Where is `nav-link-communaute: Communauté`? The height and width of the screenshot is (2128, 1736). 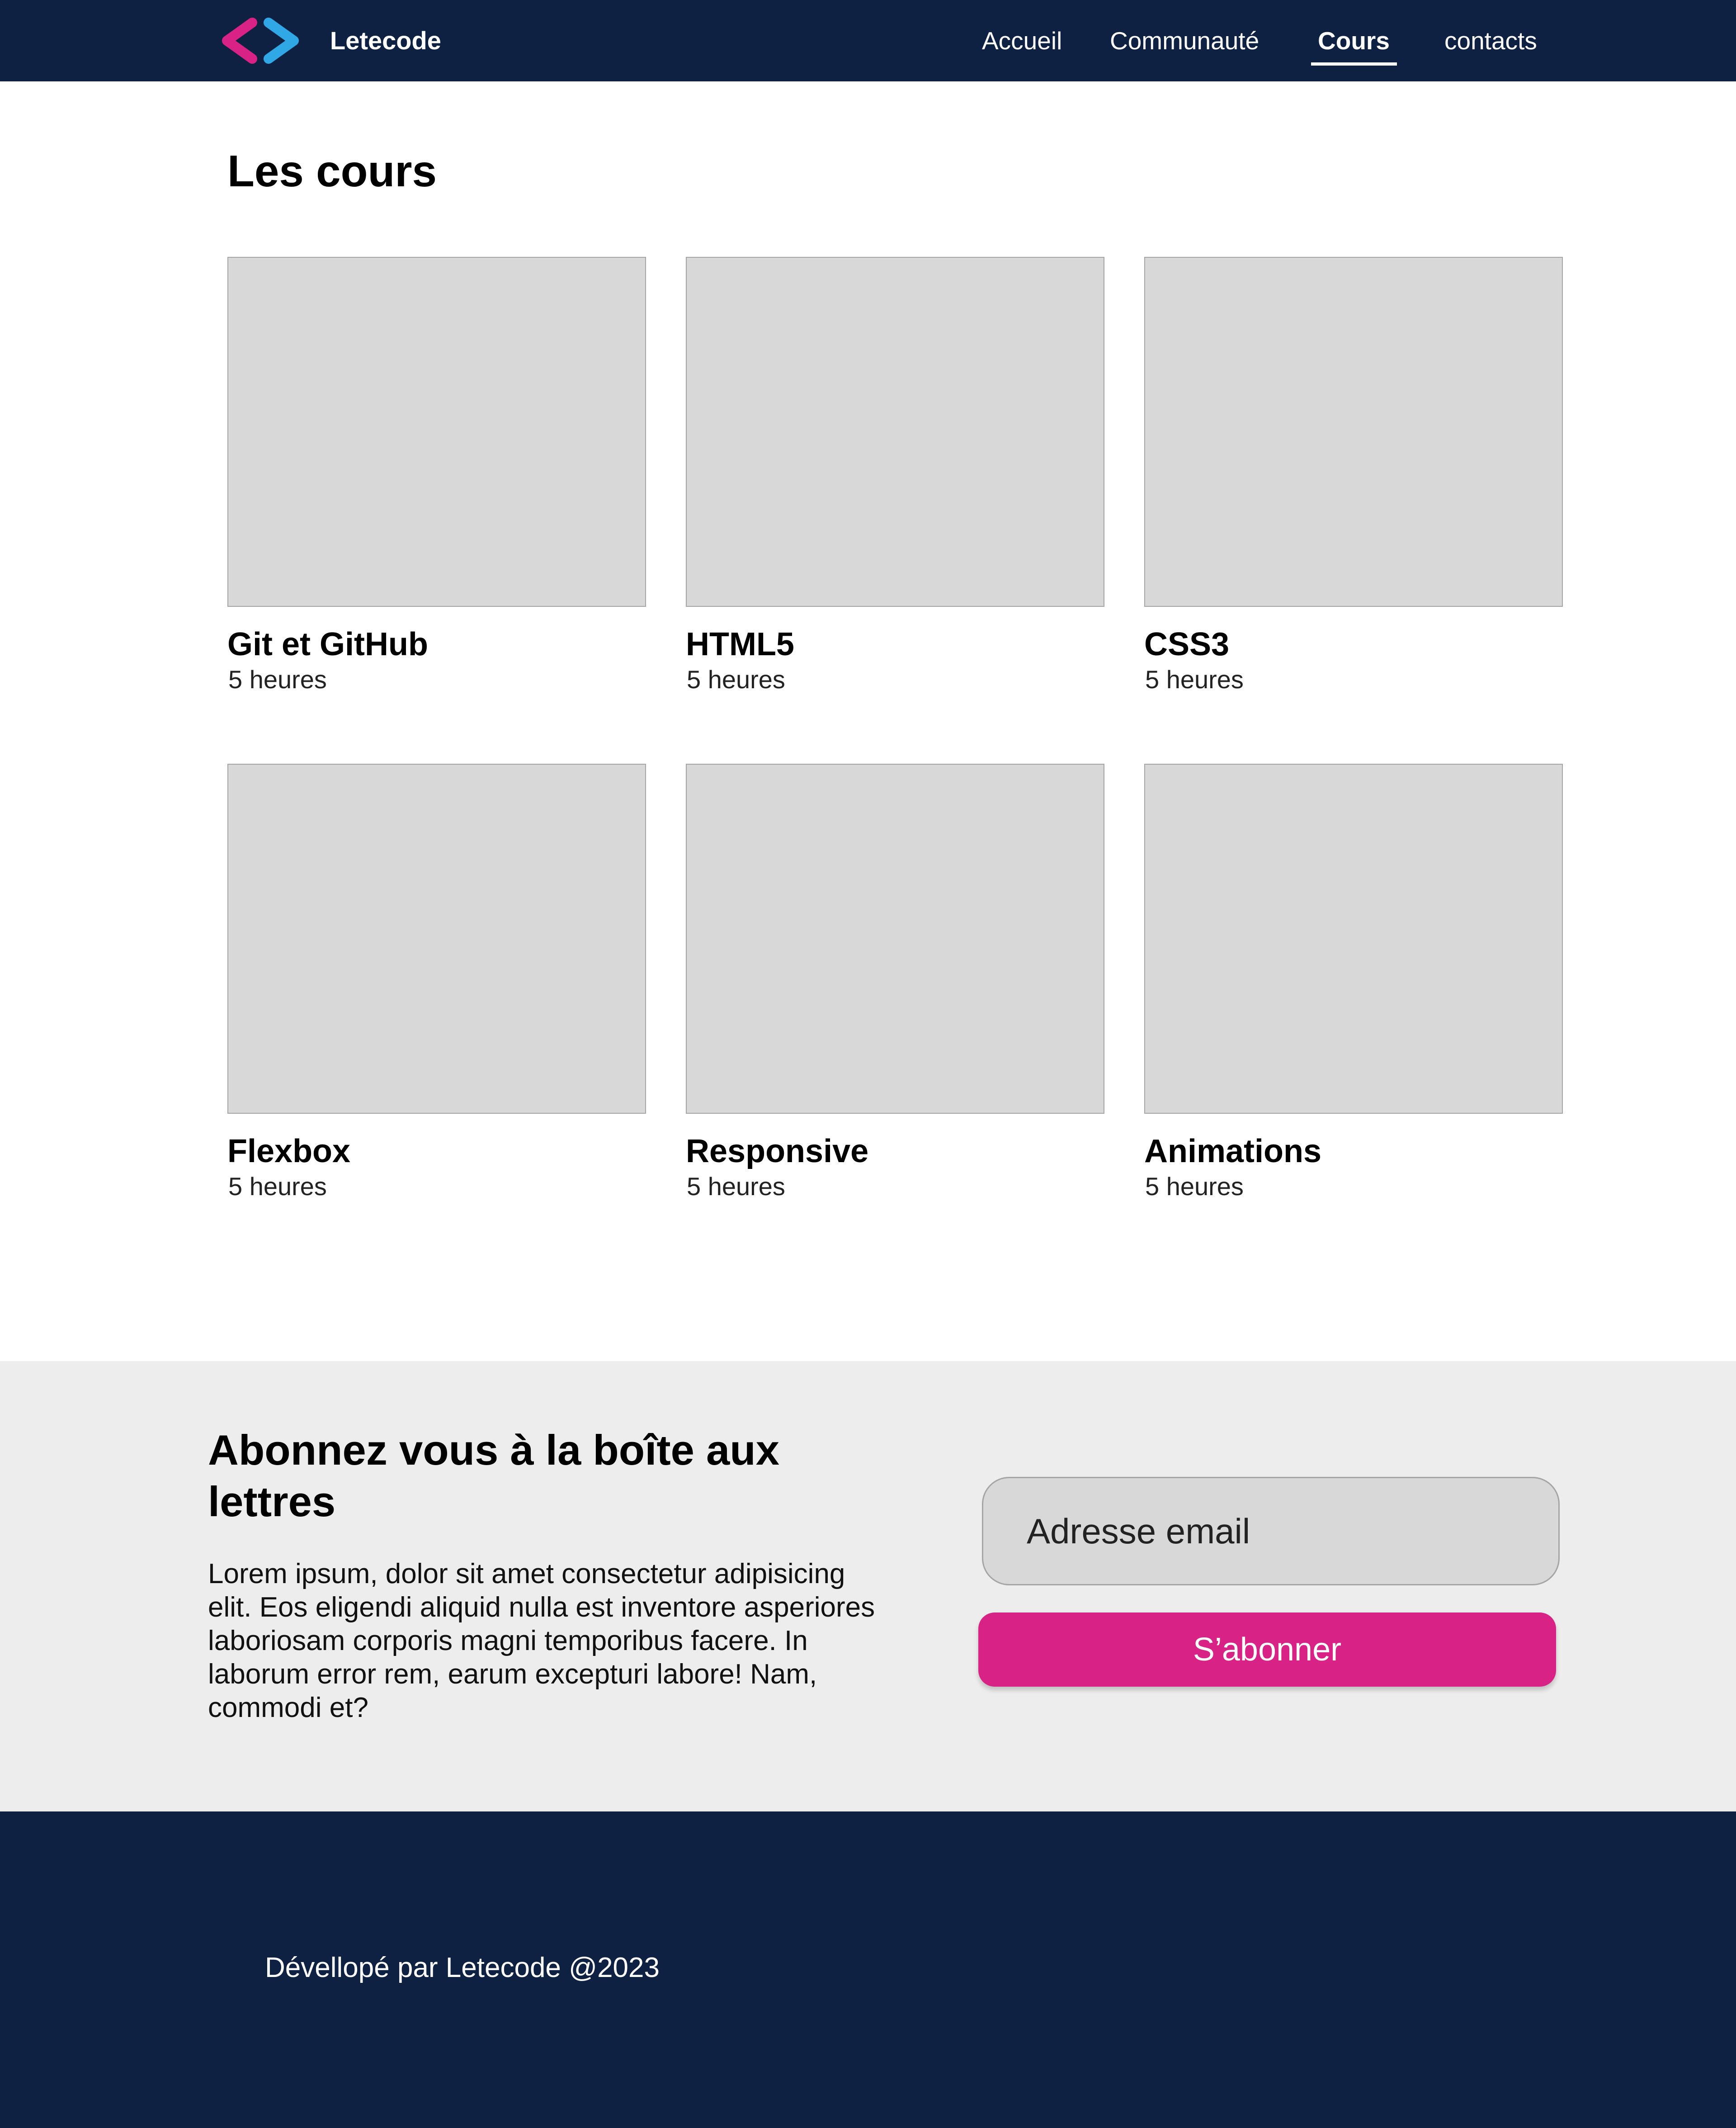
nav-link-communaute: Communauté is located at coordinates (1184, 41).